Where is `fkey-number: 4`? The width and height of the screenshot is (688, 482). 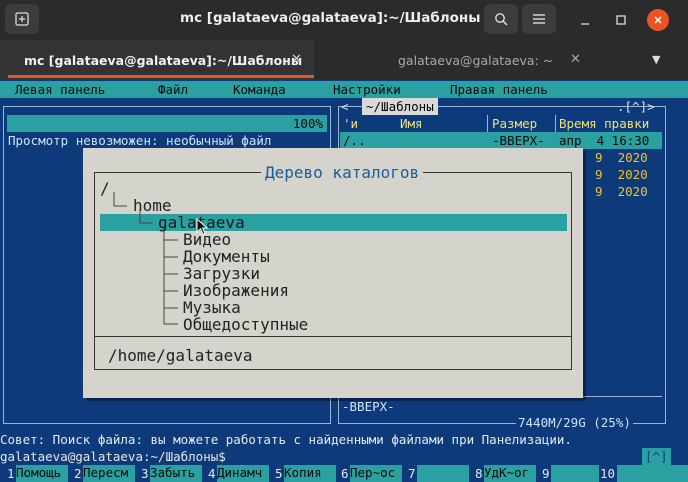
fkey-number: 4 is located at coordinates (212, 473).